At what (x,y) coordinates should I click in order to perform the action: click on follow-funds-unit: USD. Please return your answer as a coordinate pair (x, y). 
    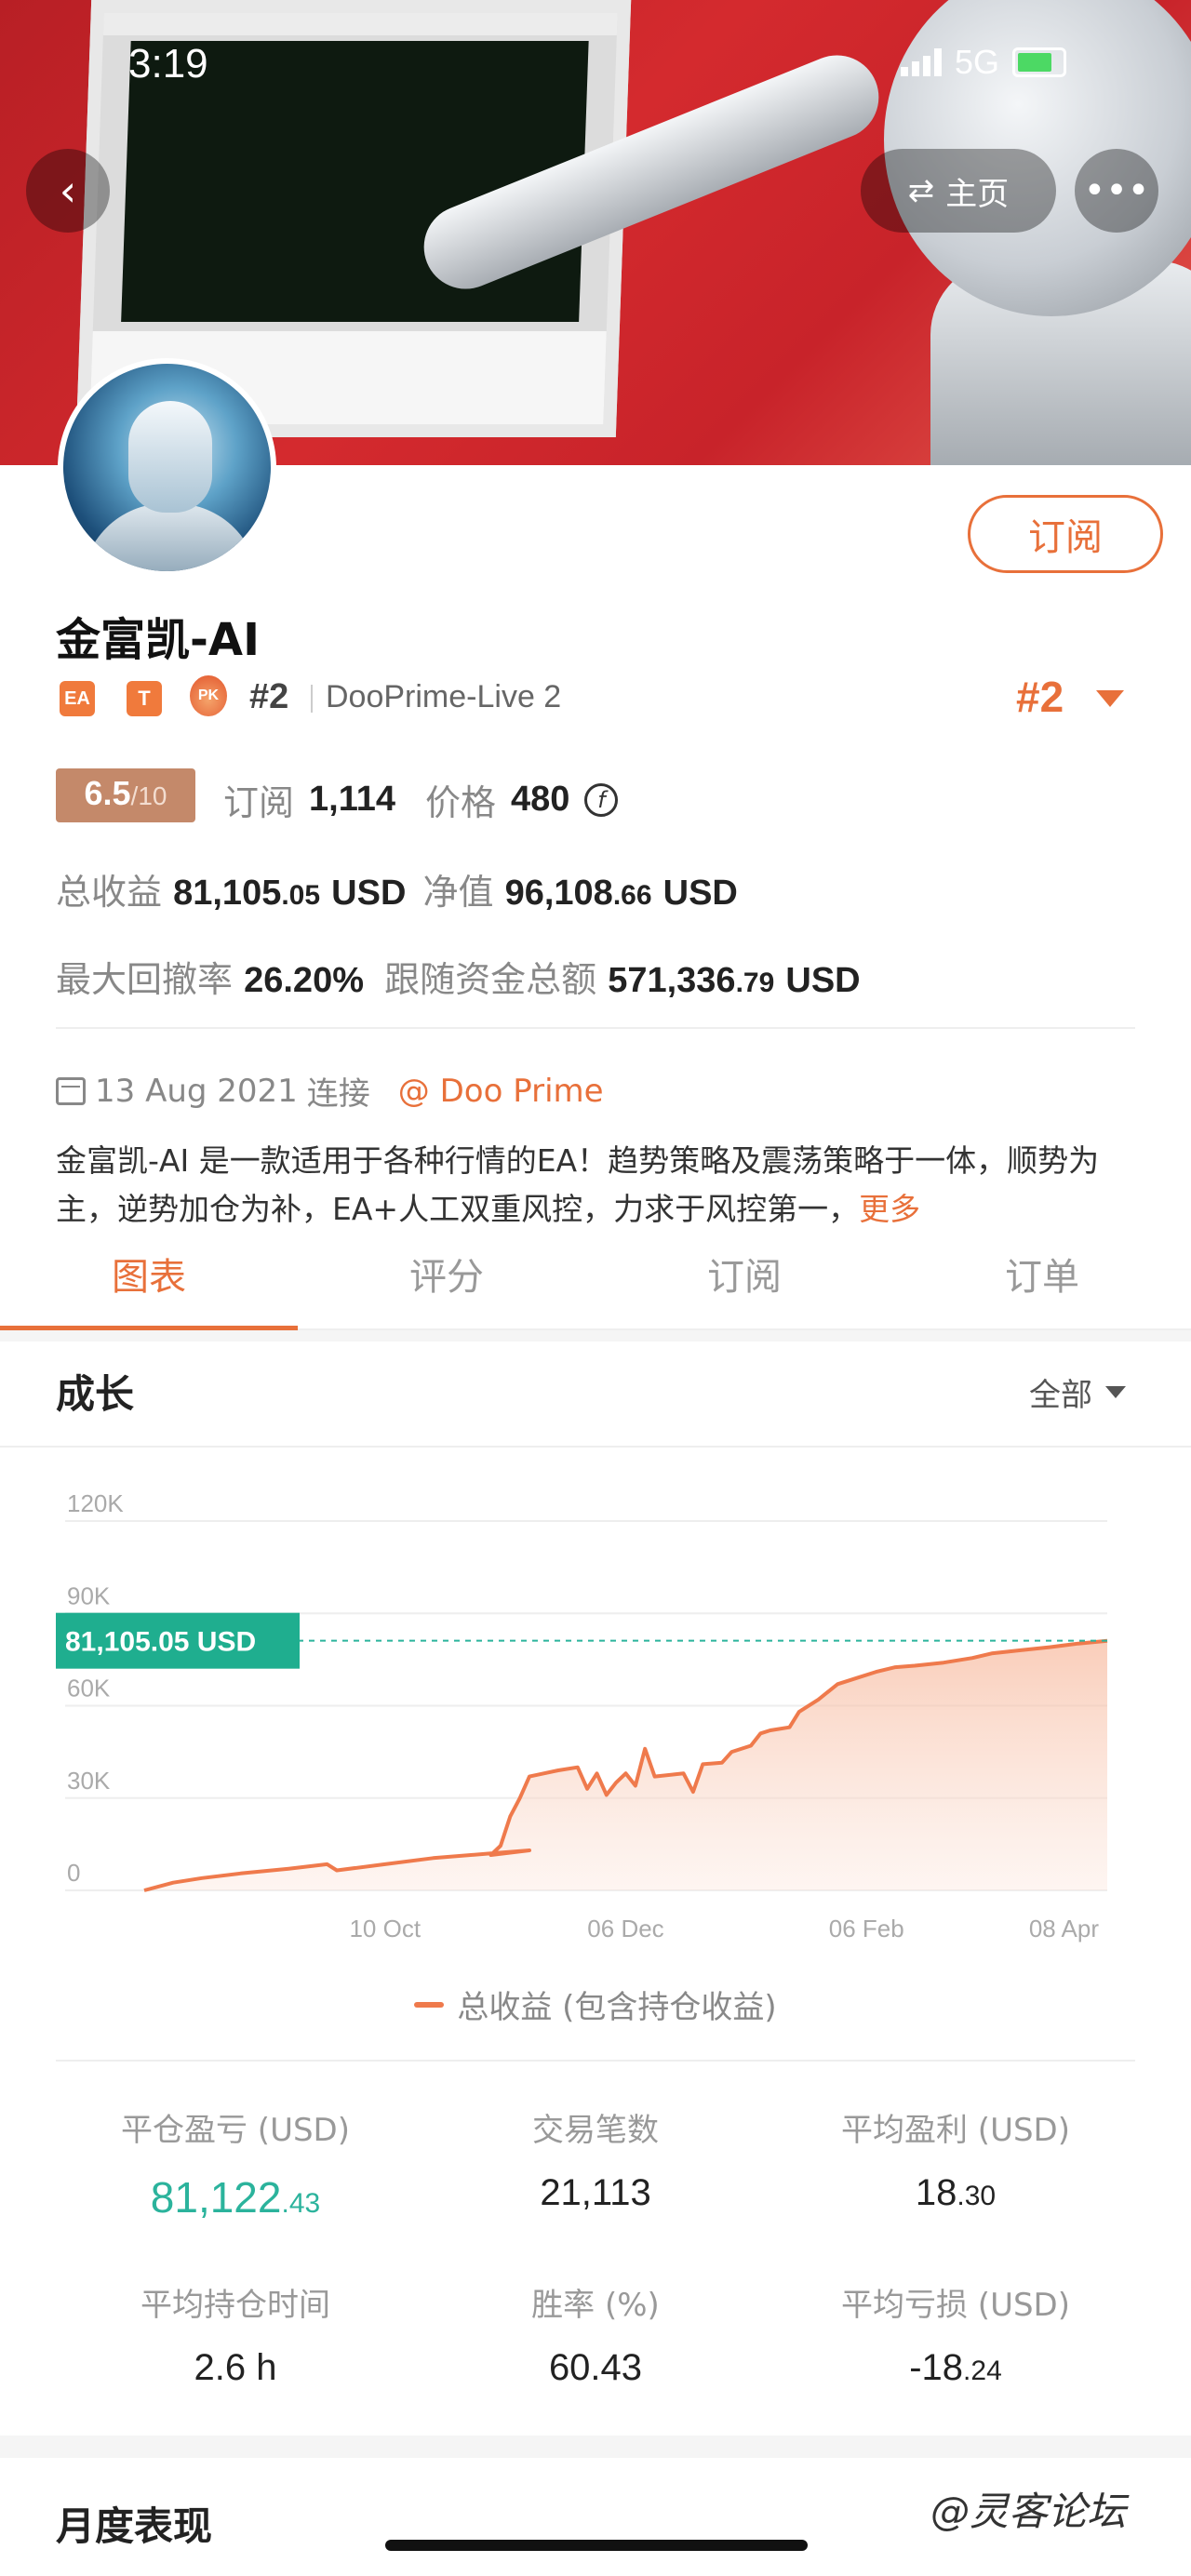
    Looking at the image, I should click on (823, 980).